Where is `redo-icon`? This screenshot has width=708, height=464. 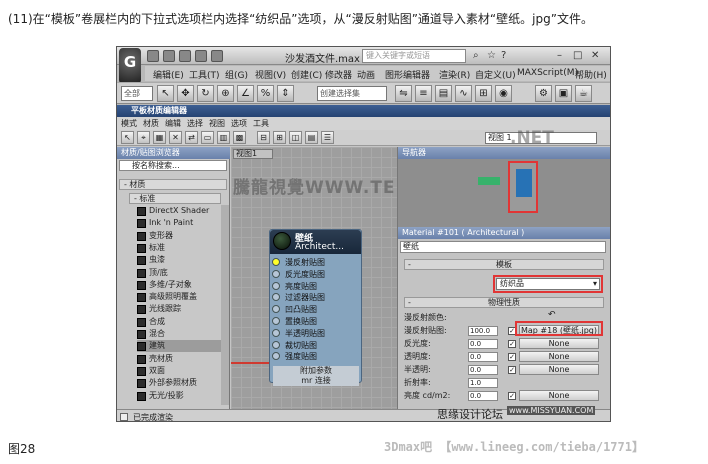 redo-icon is located at coordinates (217, 56).